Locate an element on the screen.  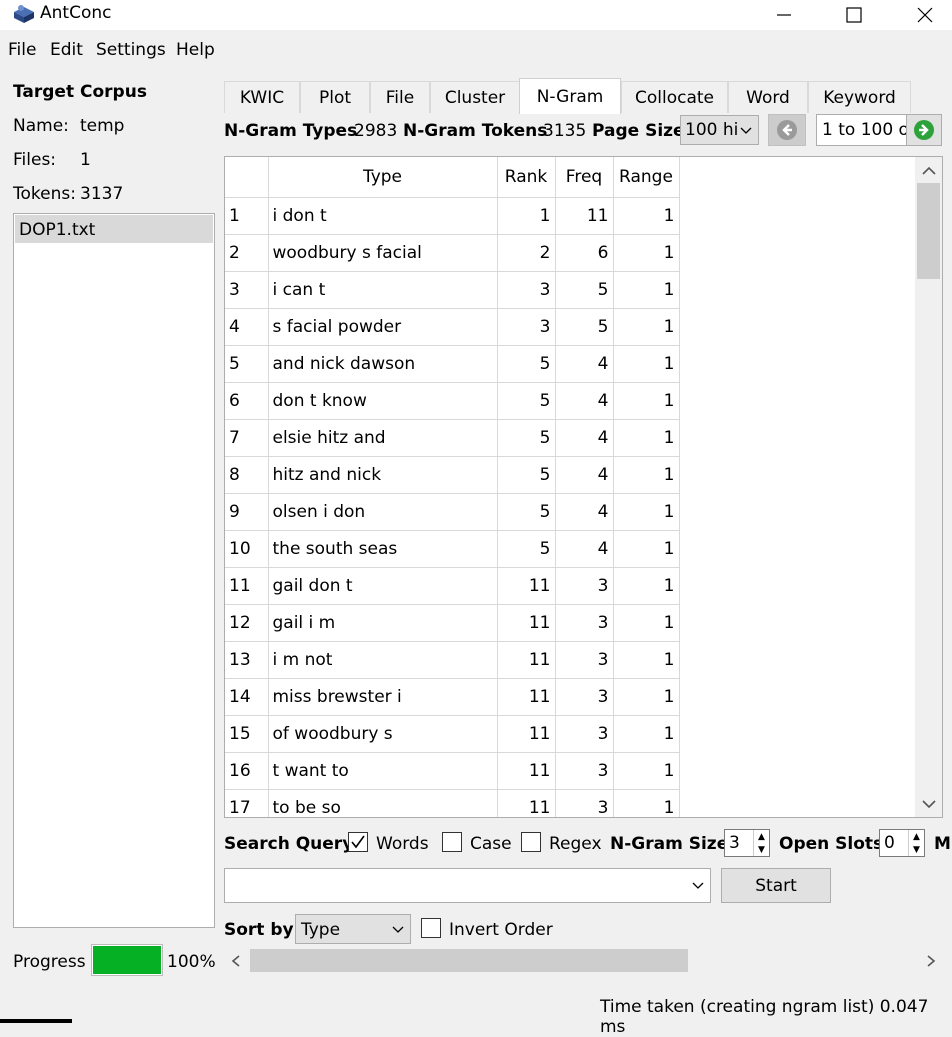
ngram-size-spinner: 3 ▲ ▼ is located at coordinates (747, 843).